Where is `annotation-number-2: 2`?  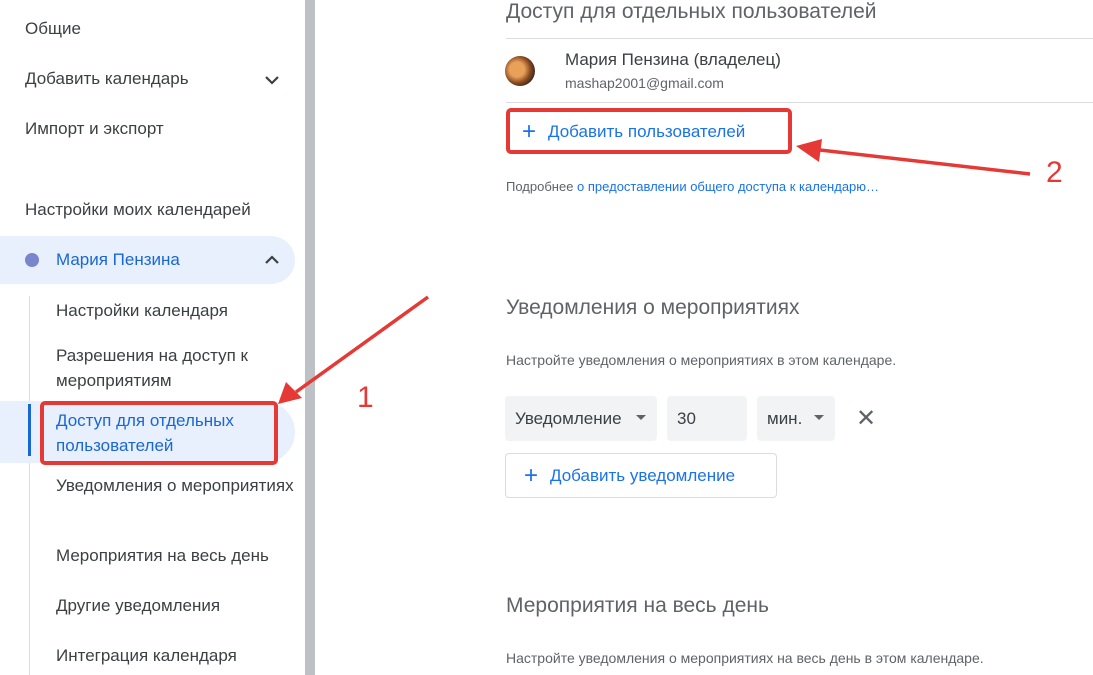
annotation-number-2: 2 is located at coordinates (1054, 172).